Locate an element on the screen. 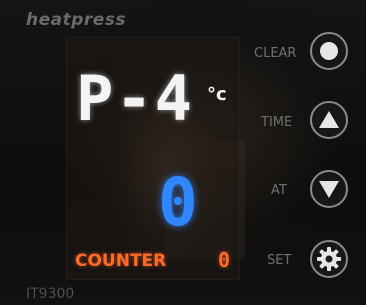 This screenshot has height=305, width=366. circle-icon is located at coordinates (329, 51).